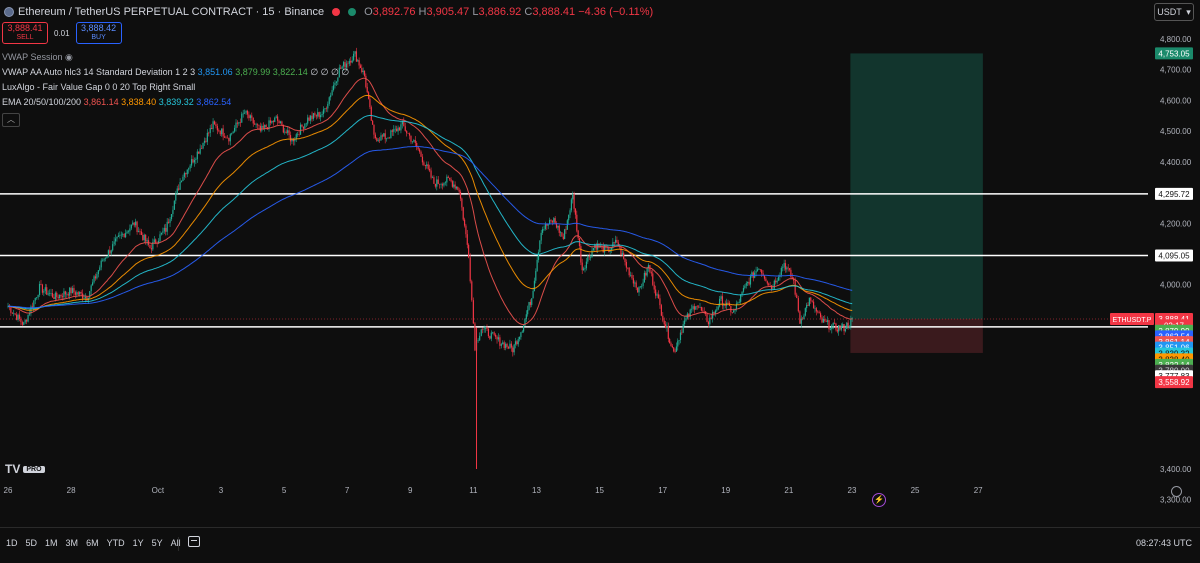  I want to click on tradingview-logo: TV PRO, so click(25, 469).